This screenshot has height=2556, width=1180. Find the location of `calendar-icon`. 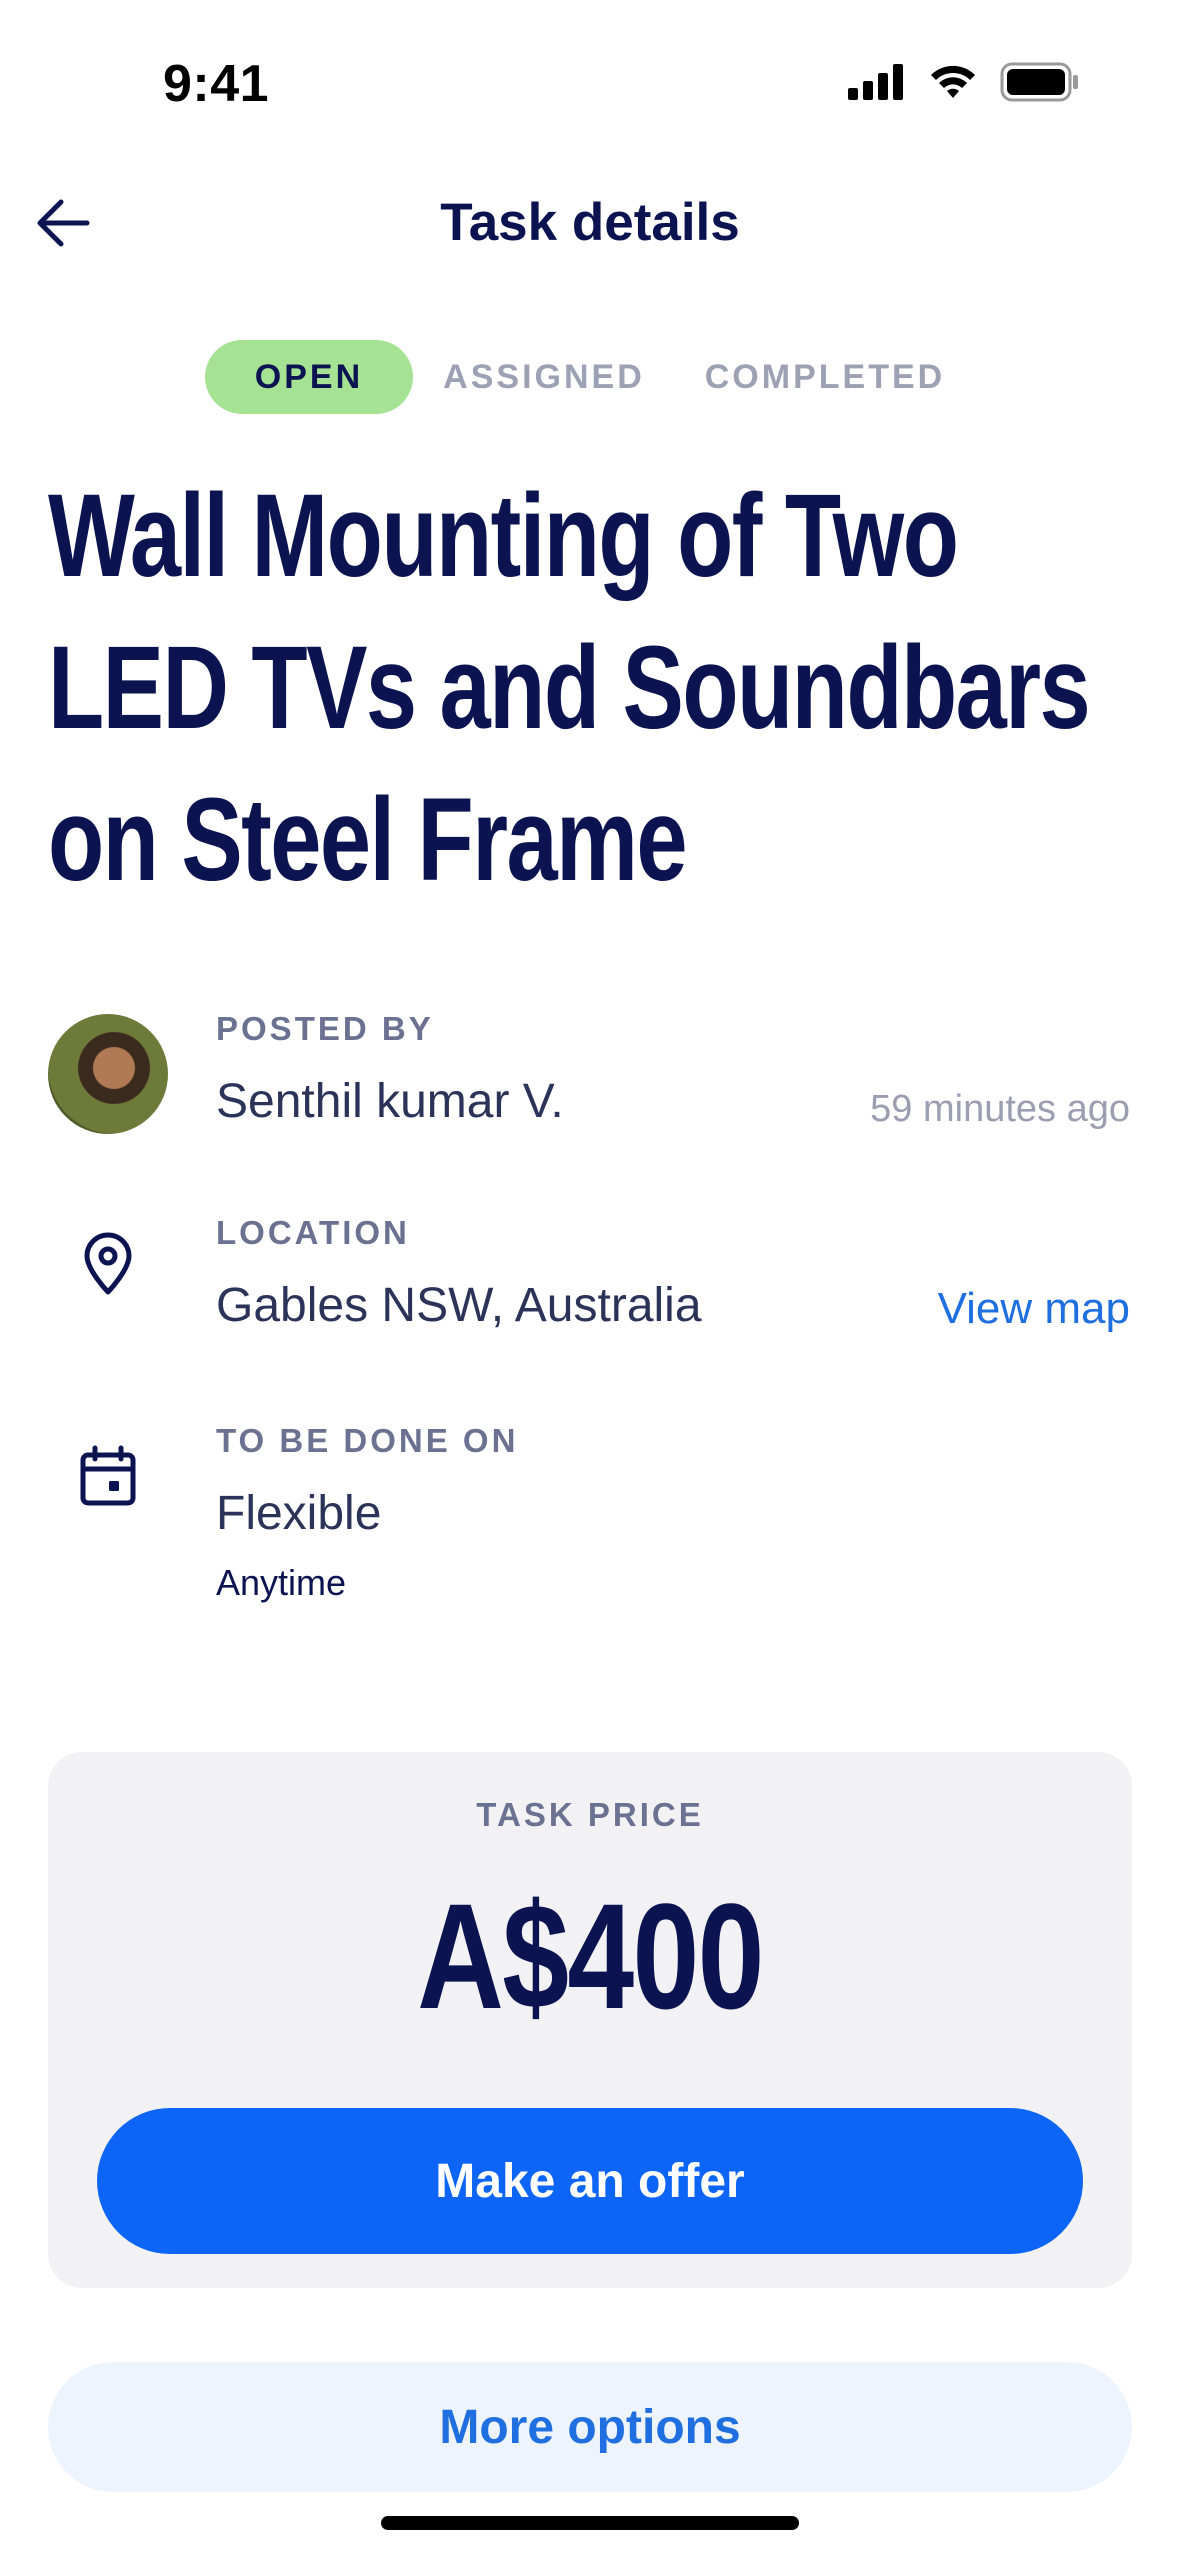

calendar-icon is located at coordinates (108, 1476).